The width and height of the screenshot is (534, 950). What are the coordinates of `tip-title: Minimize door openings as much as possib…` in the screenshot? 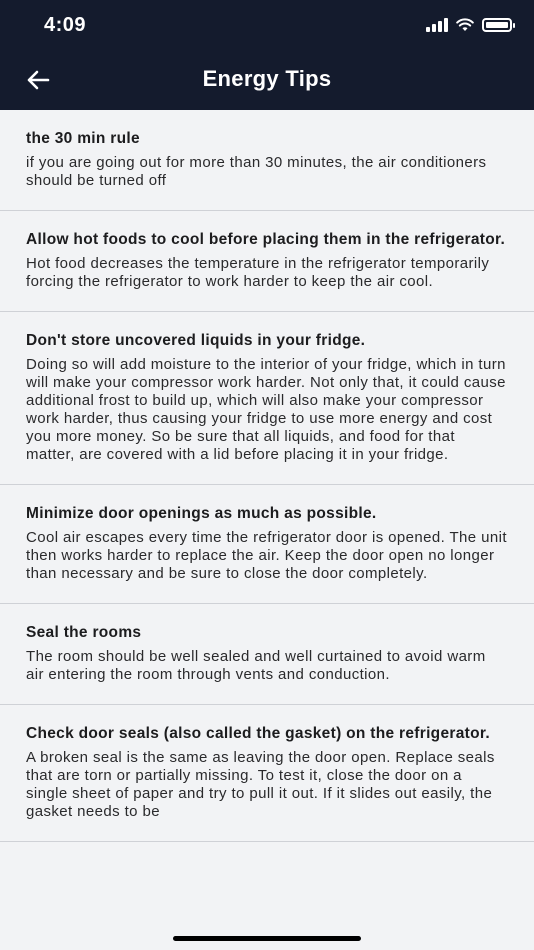 It's located at (201, 513).